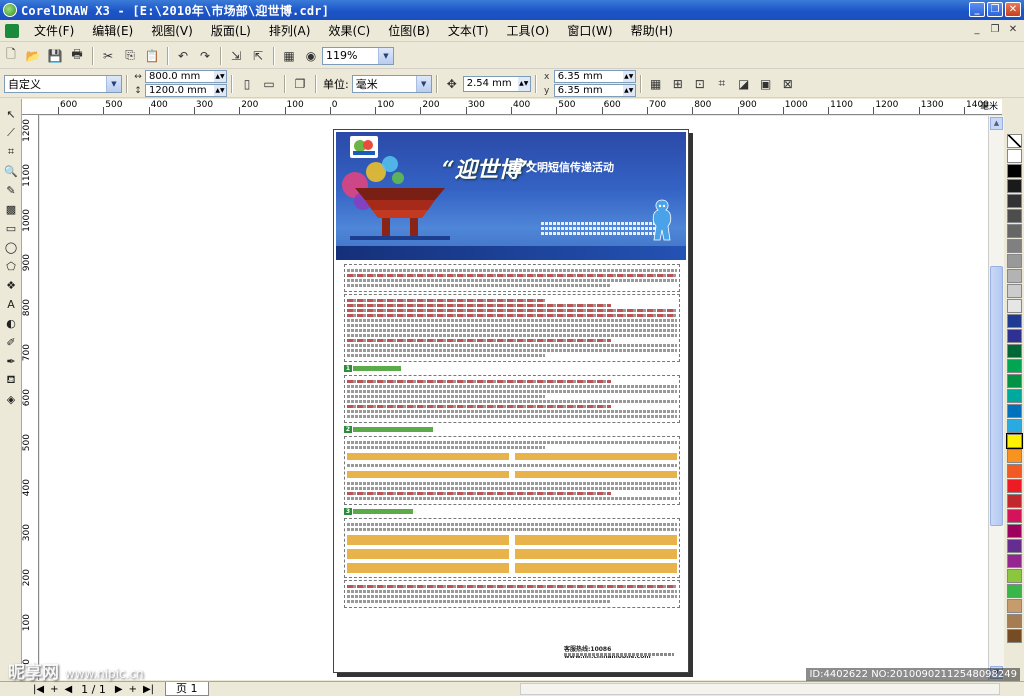 This screenshot has width=1024, height=696. What do you see at coordinates (68, 689) in the screenshot?
I see `previous-page-icon: ◀` at bounding box center [68, 689].